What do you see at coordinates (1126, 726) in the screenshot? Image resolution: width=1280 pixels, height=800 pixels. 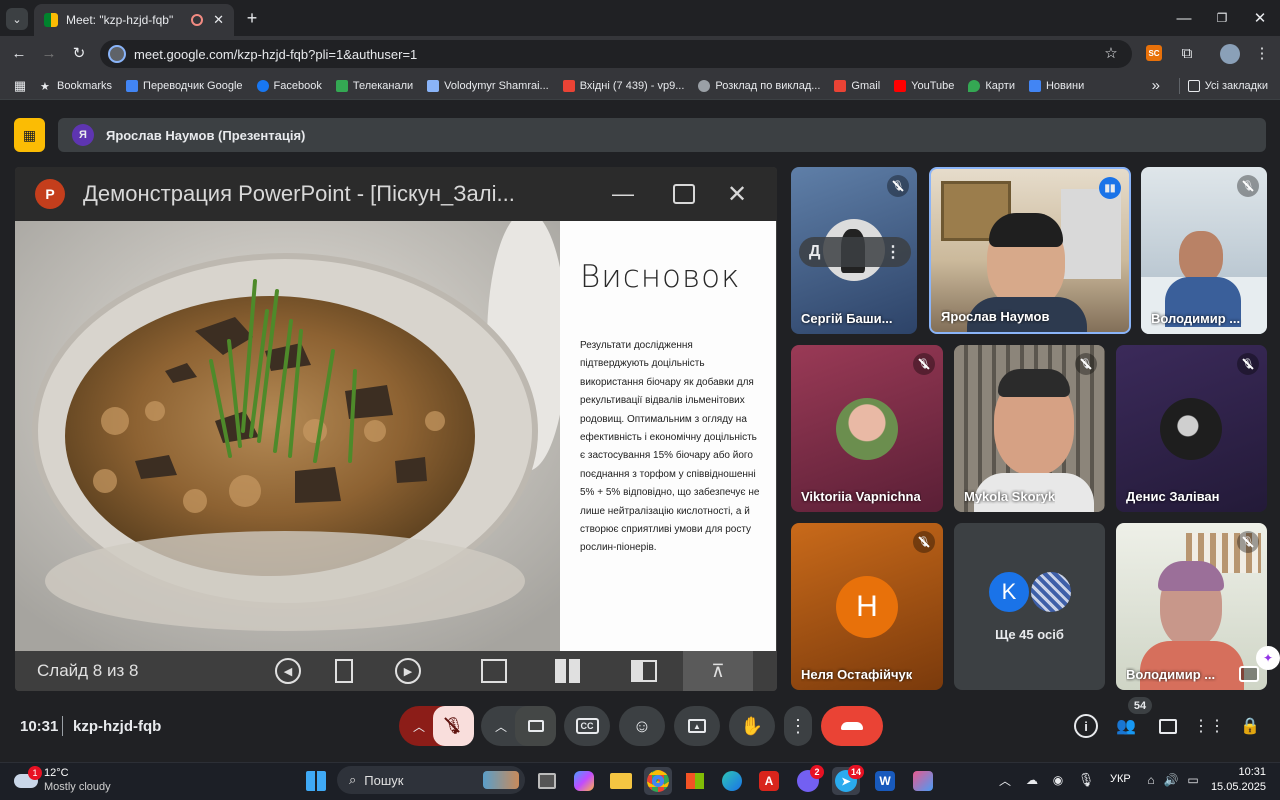 I see `people-icon: 👥` at bounding box center [1126, 726].